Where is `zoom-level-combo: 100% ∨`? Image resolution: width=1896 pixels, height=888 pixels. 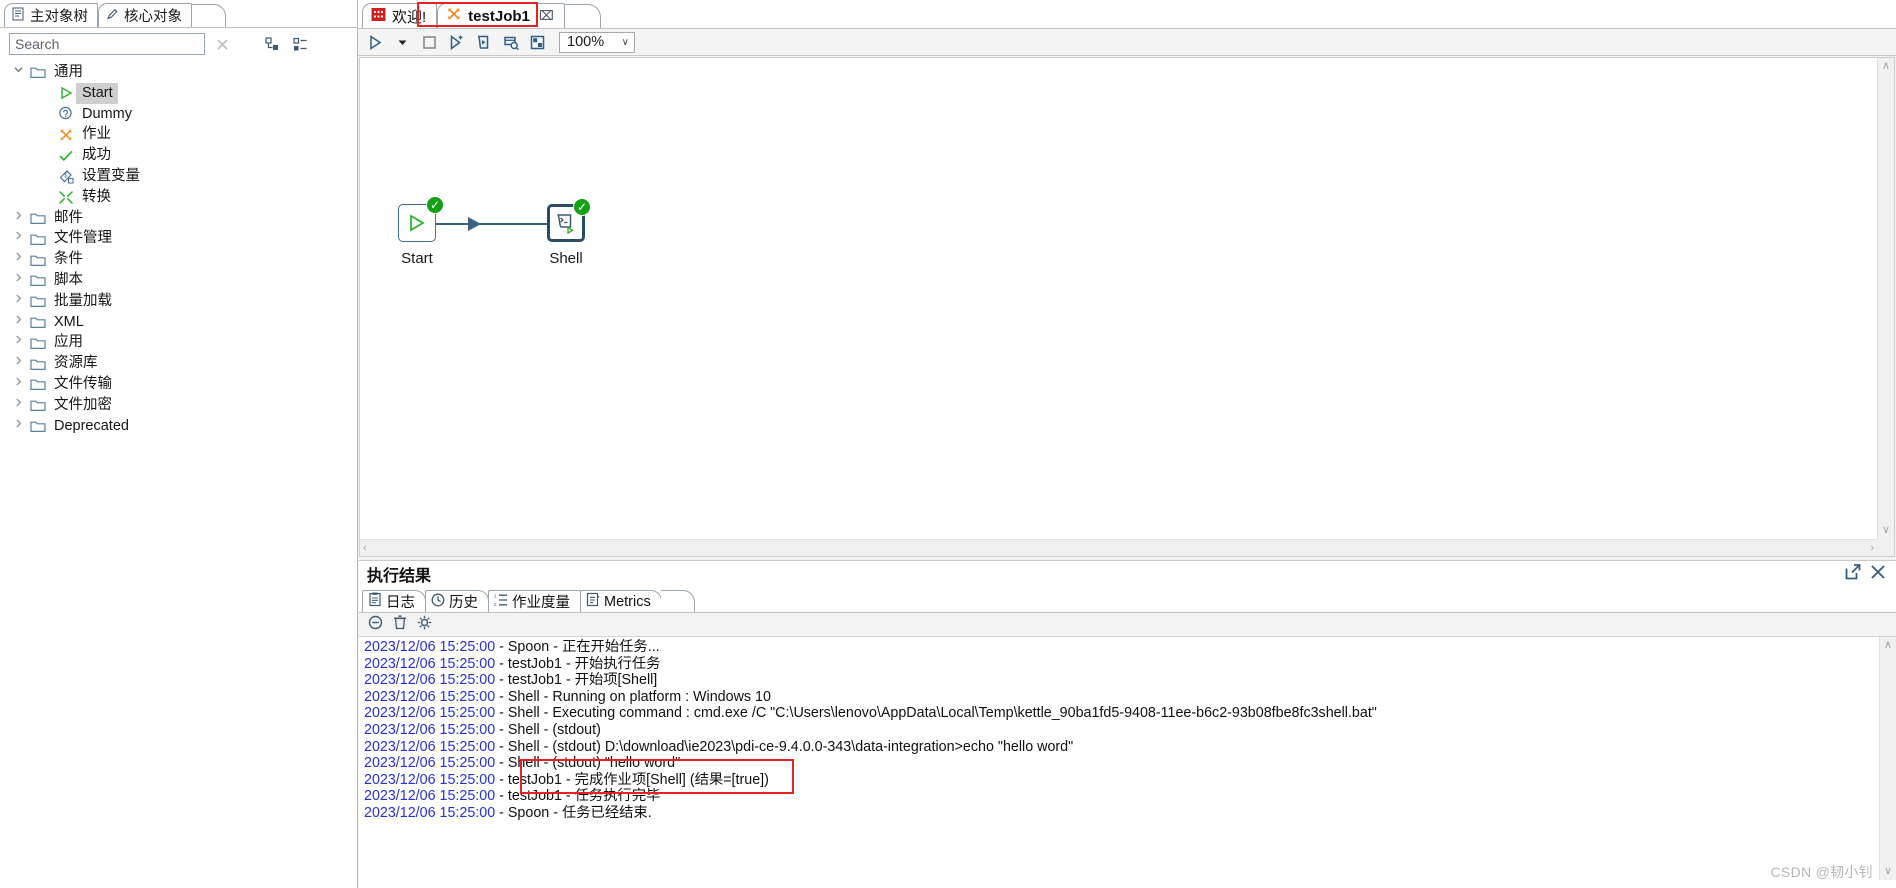 zoom-level-combo: 100% ∨ is located at coordinates (597, 42).